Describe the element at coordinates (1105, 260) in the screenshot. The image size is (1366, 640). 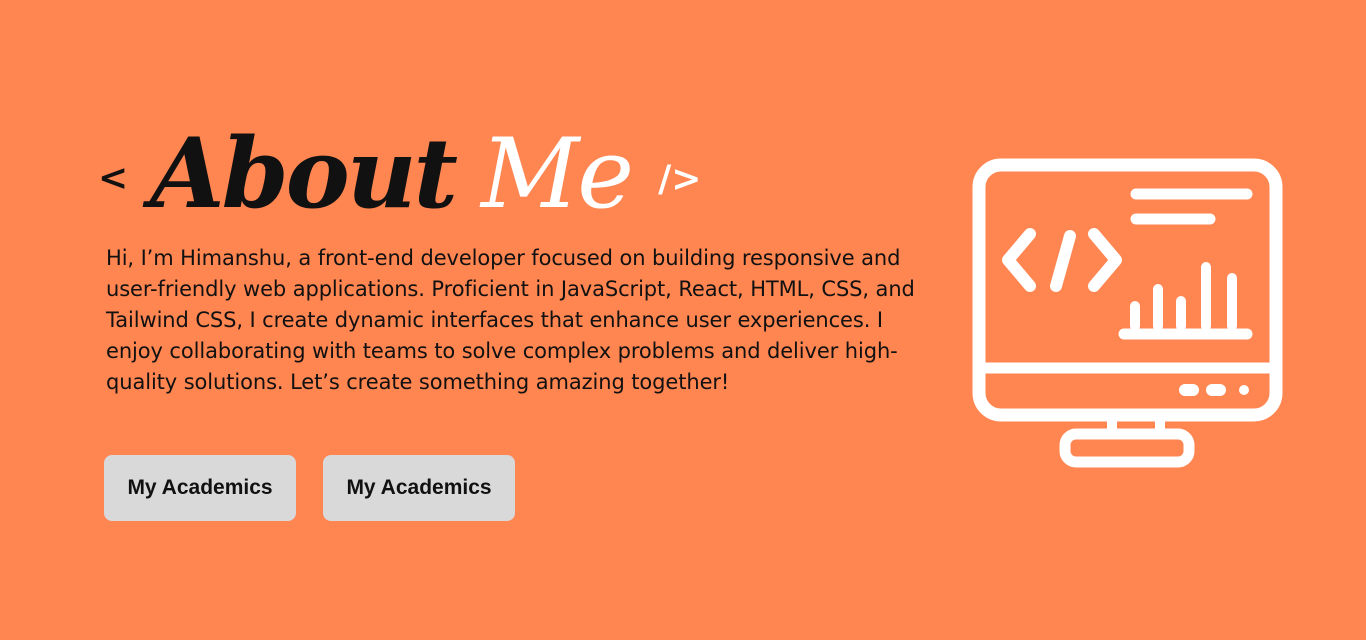
I see `code-bracket-right-icon` at that location.